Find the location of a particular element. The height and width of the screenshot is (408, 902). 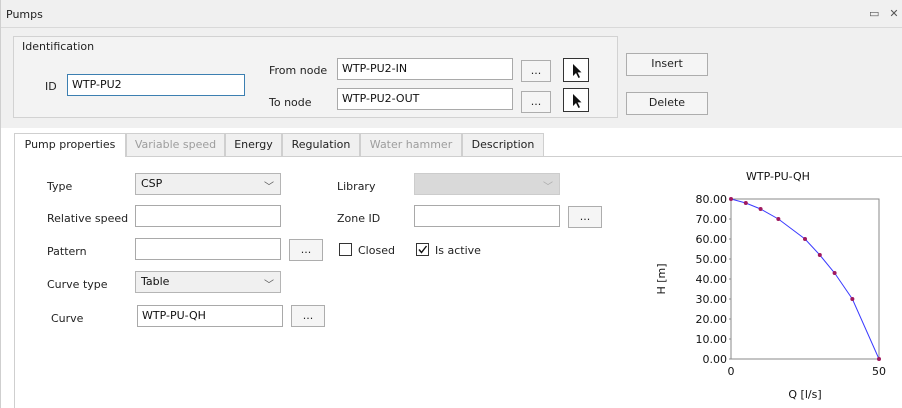

is-active-label: Is active is located at coordinates (458, 250).